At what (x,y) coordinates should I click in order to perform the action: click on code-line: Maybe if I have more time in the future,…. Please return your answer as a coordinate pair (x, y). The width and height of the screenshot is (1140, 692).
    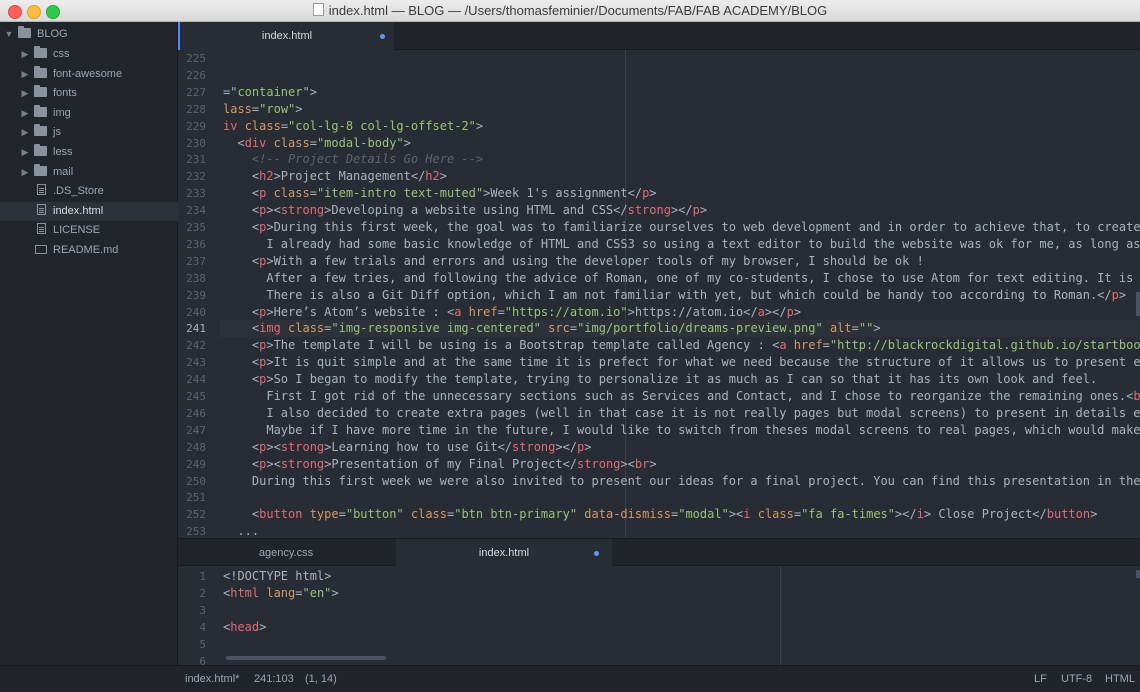
    Looking at the image, I should click on (681, 430).